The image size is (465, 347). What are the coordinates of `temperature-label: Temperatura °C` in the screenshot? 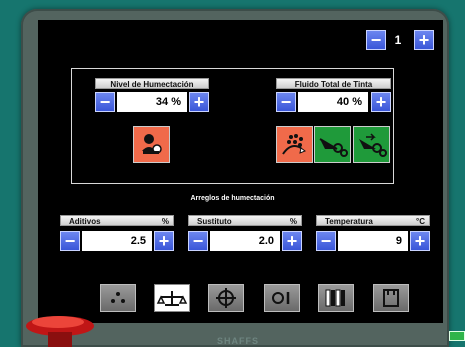 It's located at (373, 220).